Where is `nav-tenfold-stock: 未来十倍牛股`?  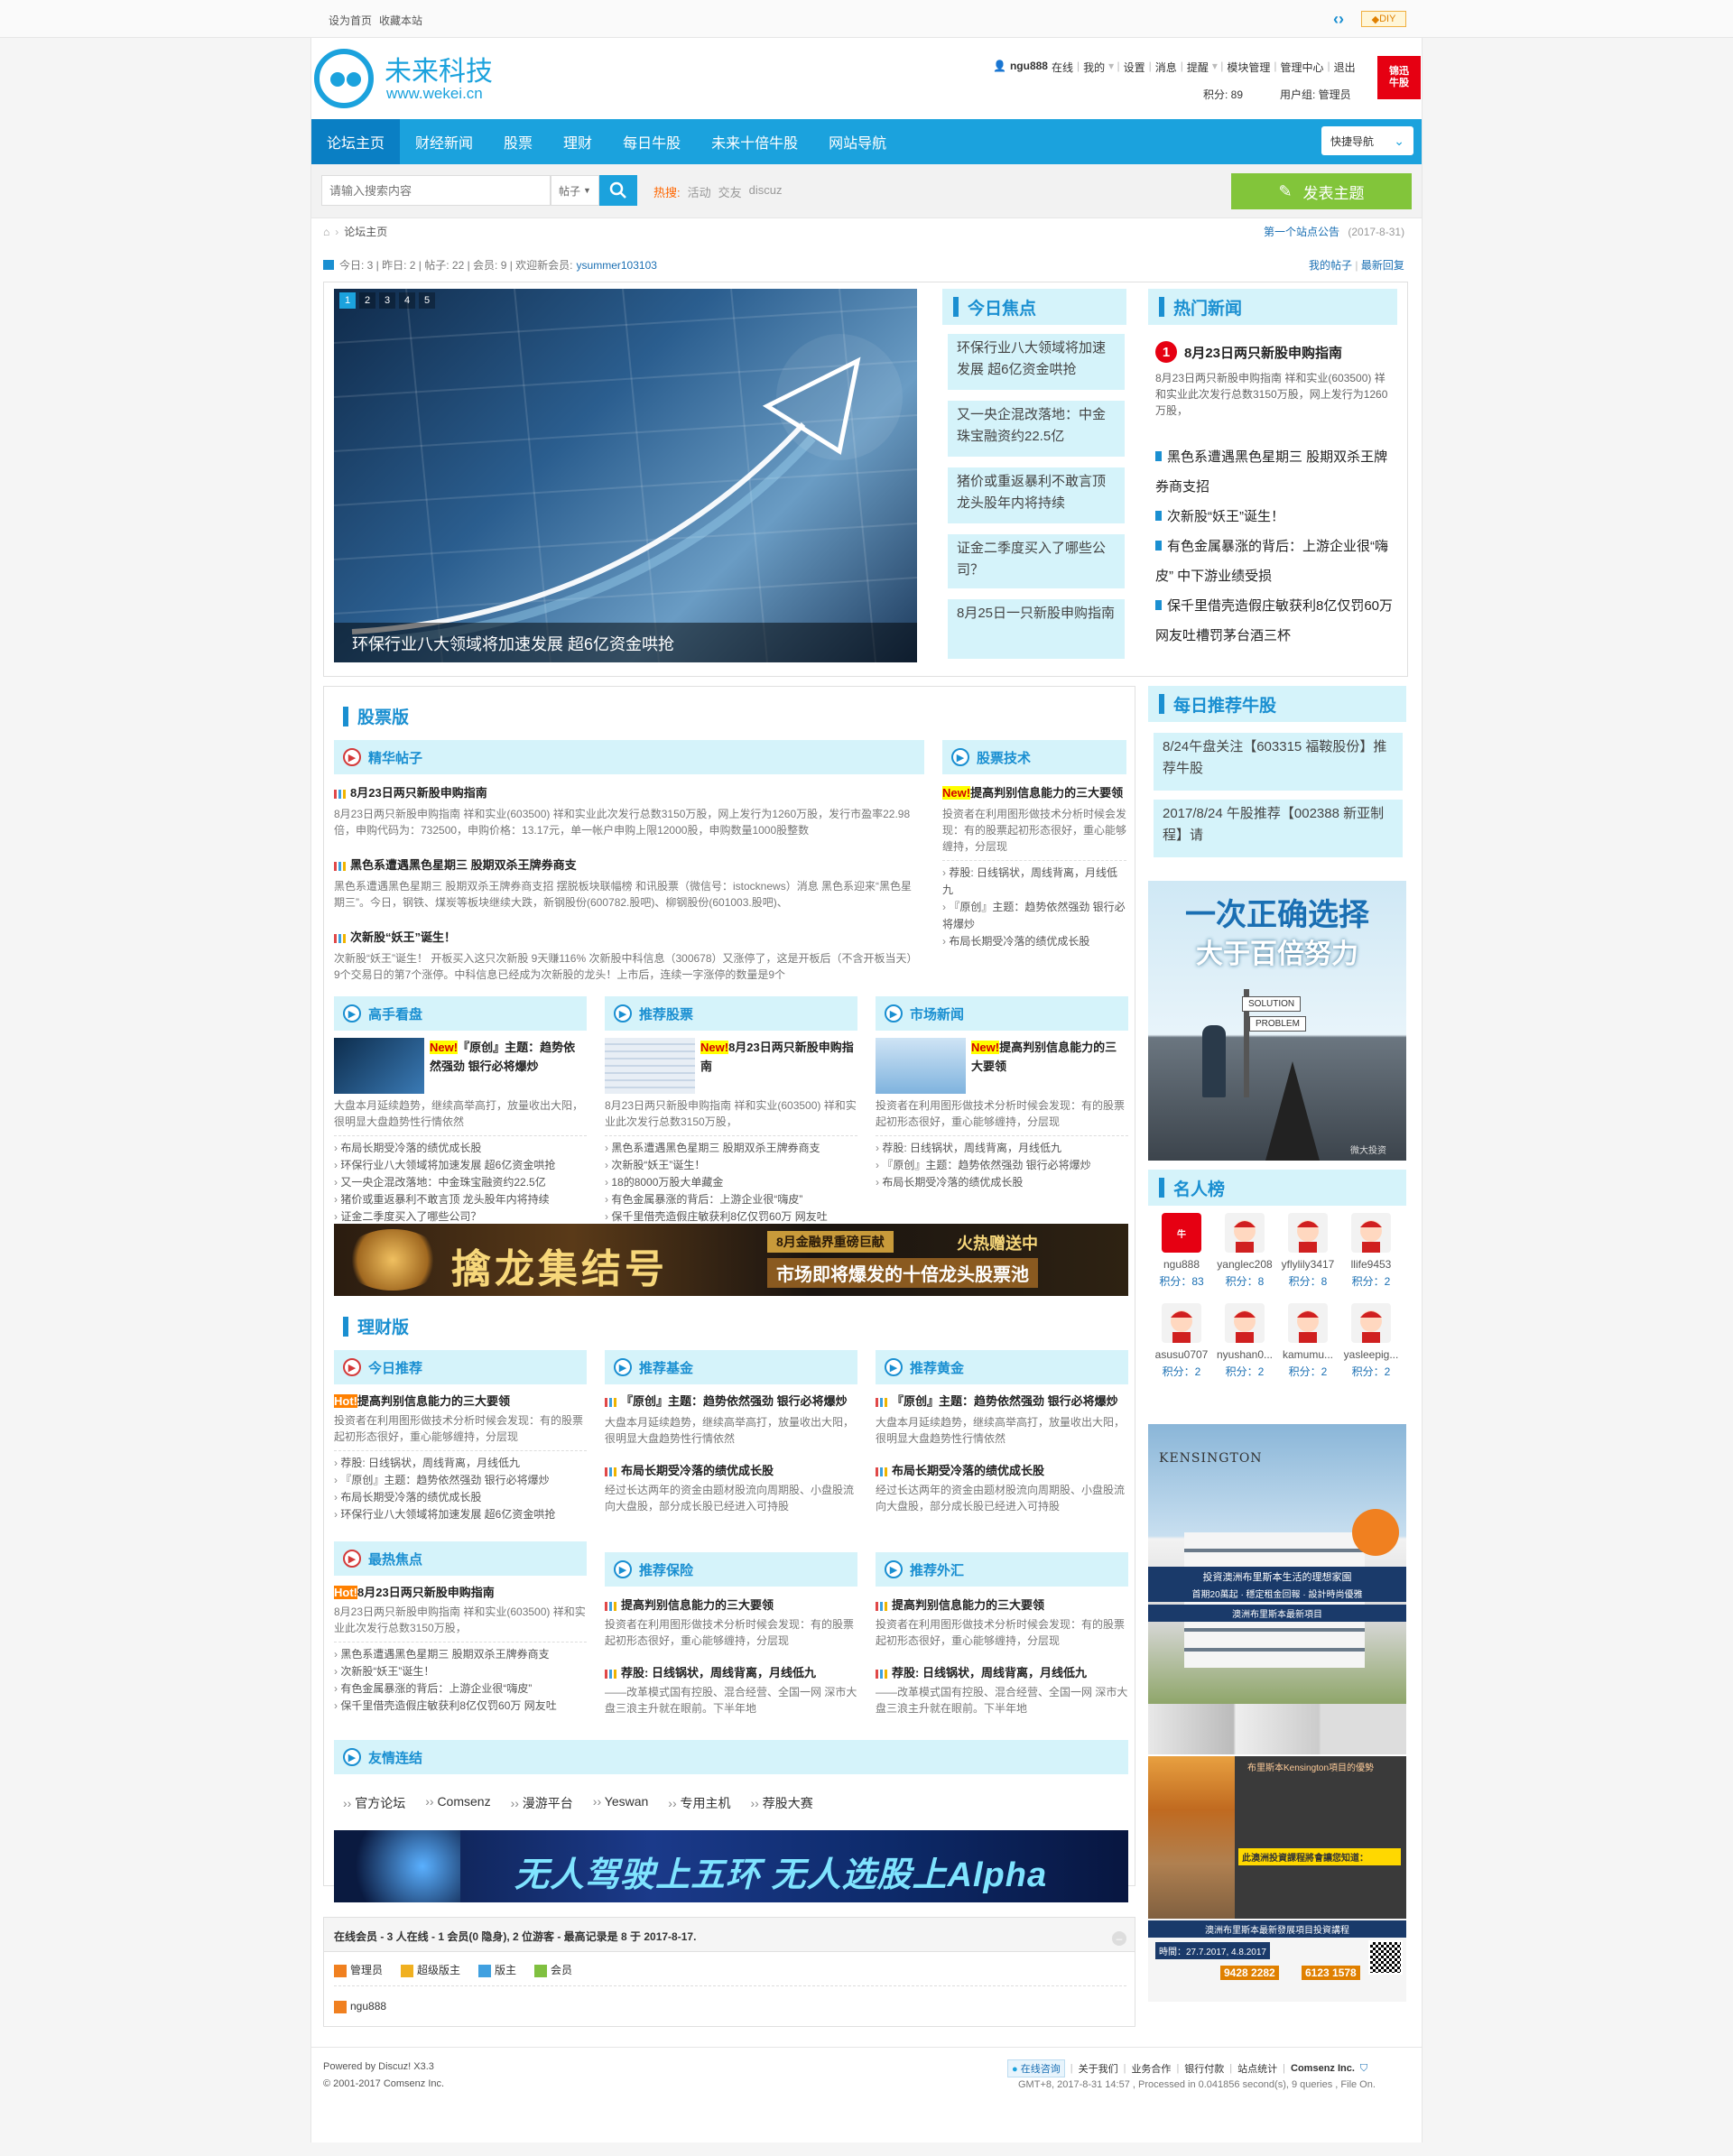
nav-tenfold-stock: 未来十倍牛股 is located at coordinates (754, 141).